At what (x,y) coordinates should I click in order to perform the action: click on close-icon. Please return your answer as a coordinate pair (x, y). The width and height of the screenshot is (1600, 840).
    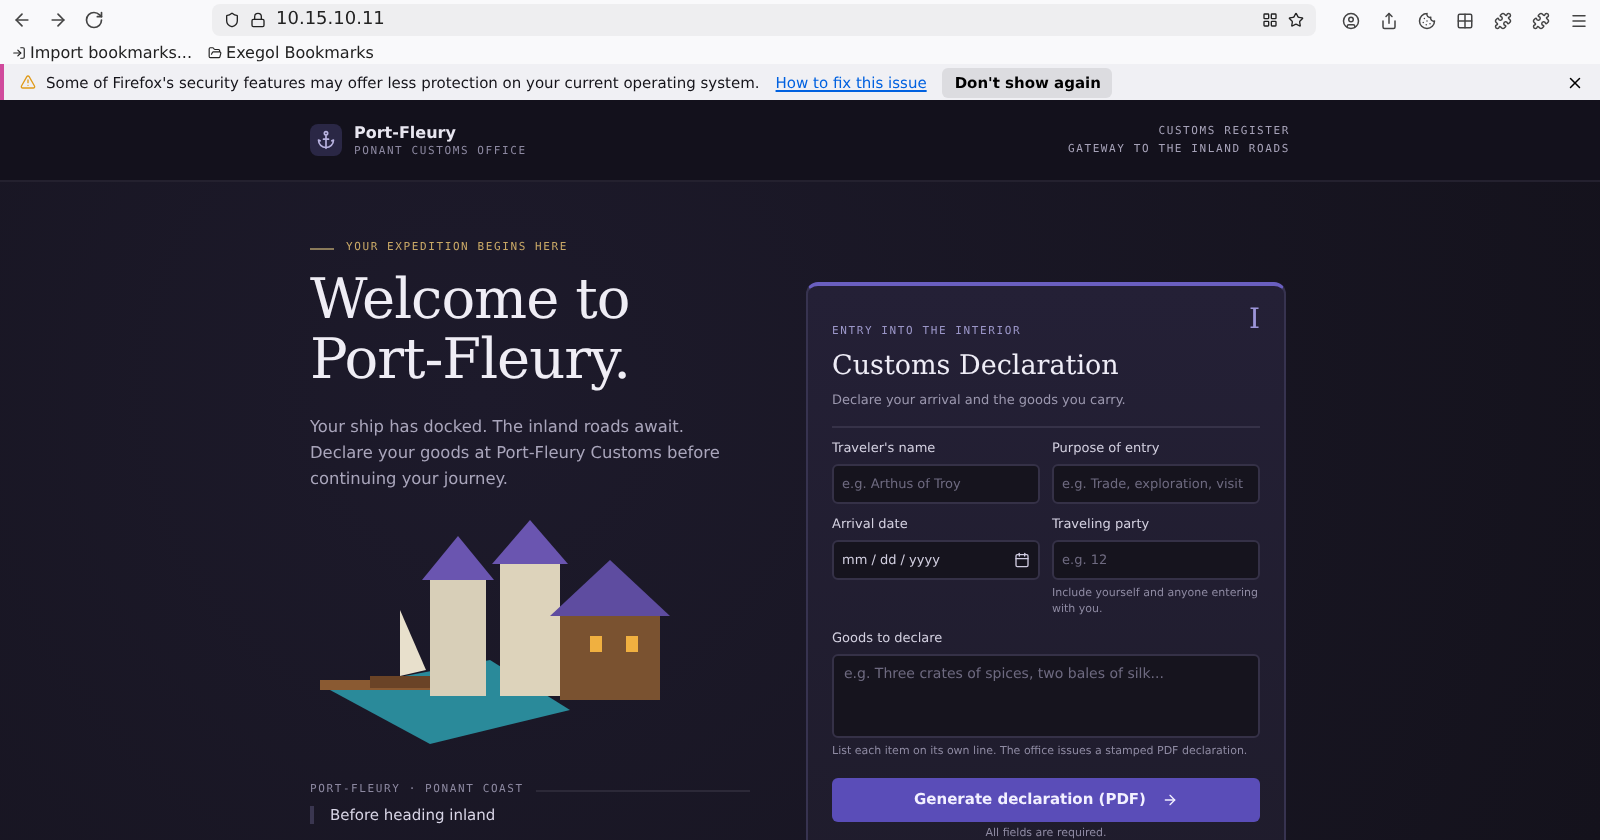
    Looking at the image, I should click on (1575, 82).